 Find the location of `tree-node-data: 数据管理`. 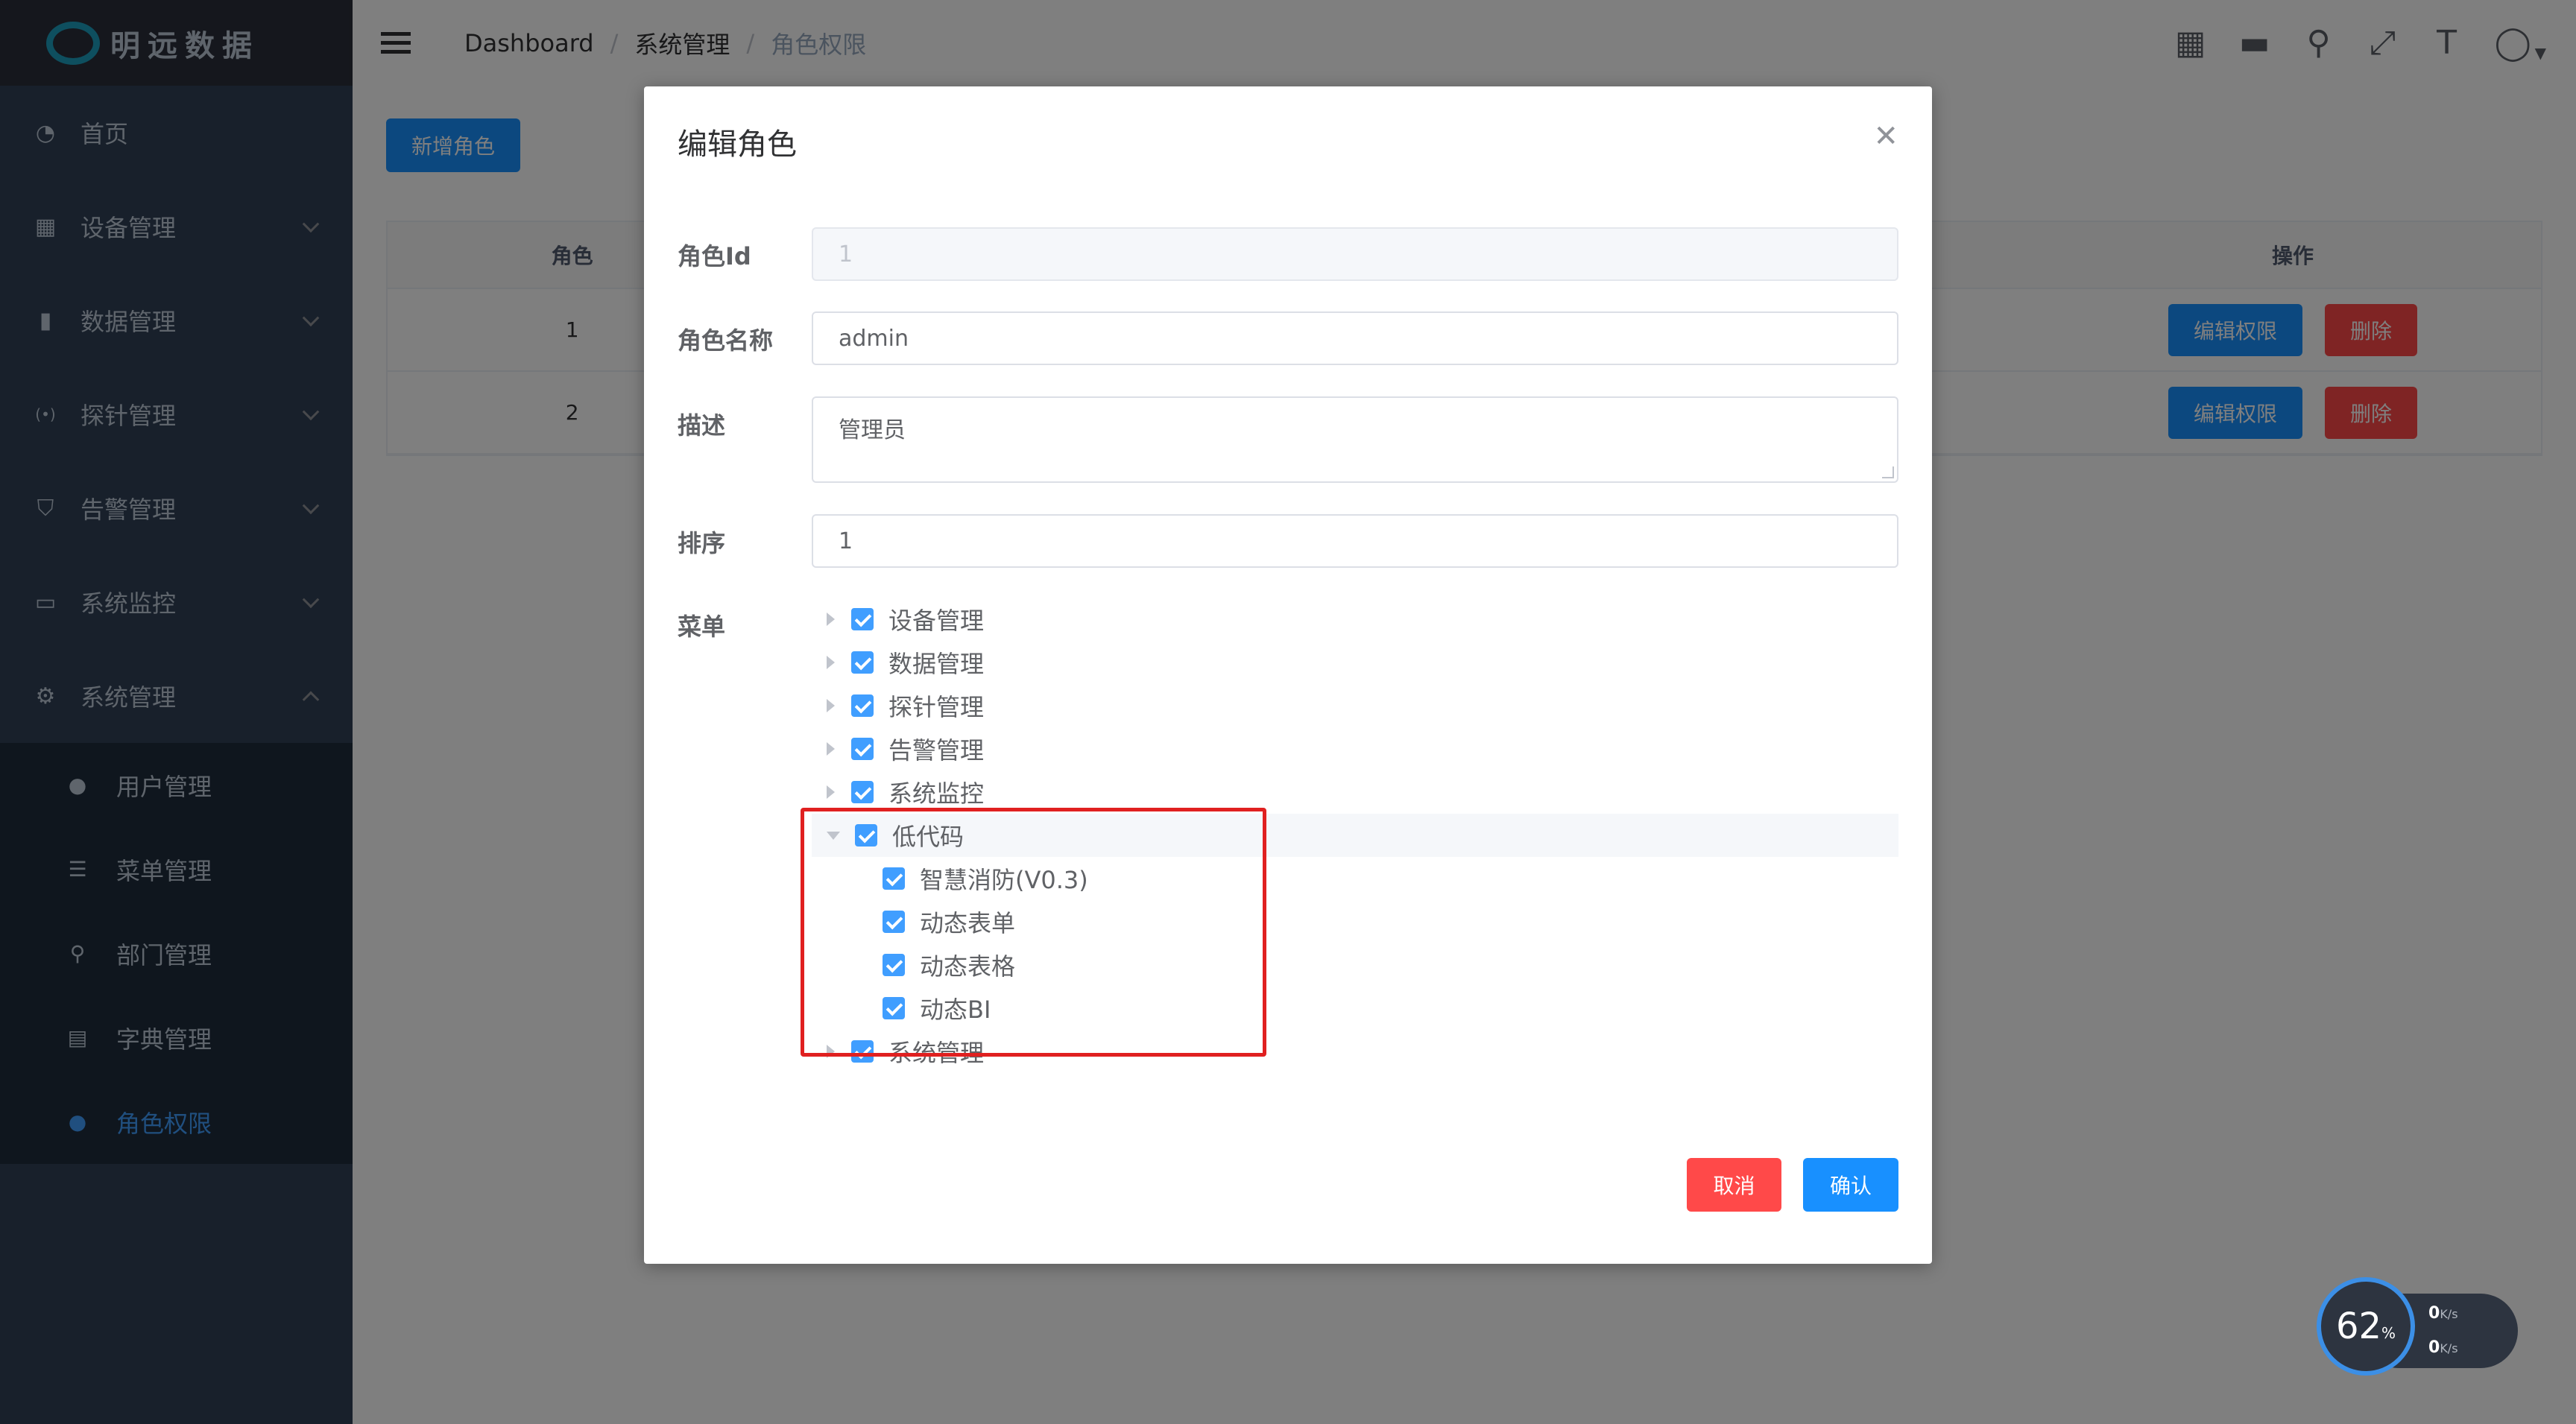

tree-node-data: 数据管理 is located at coordinates (1355, 663).